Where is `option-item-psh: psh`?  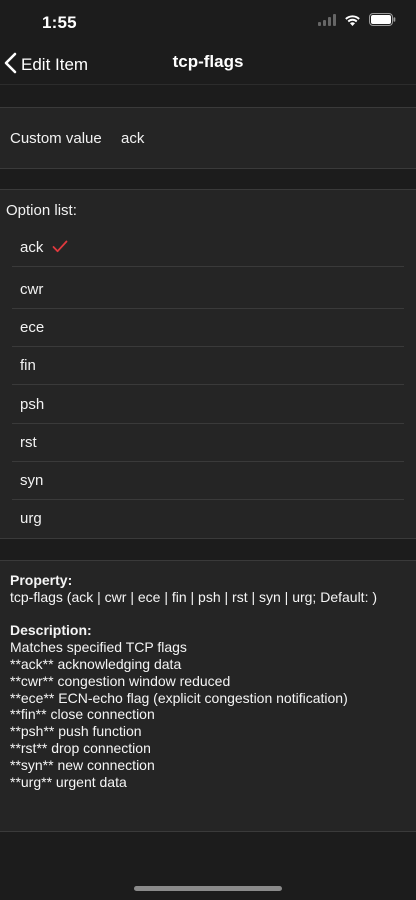
option-item-psh: psh is located at coordinates (208, 405).